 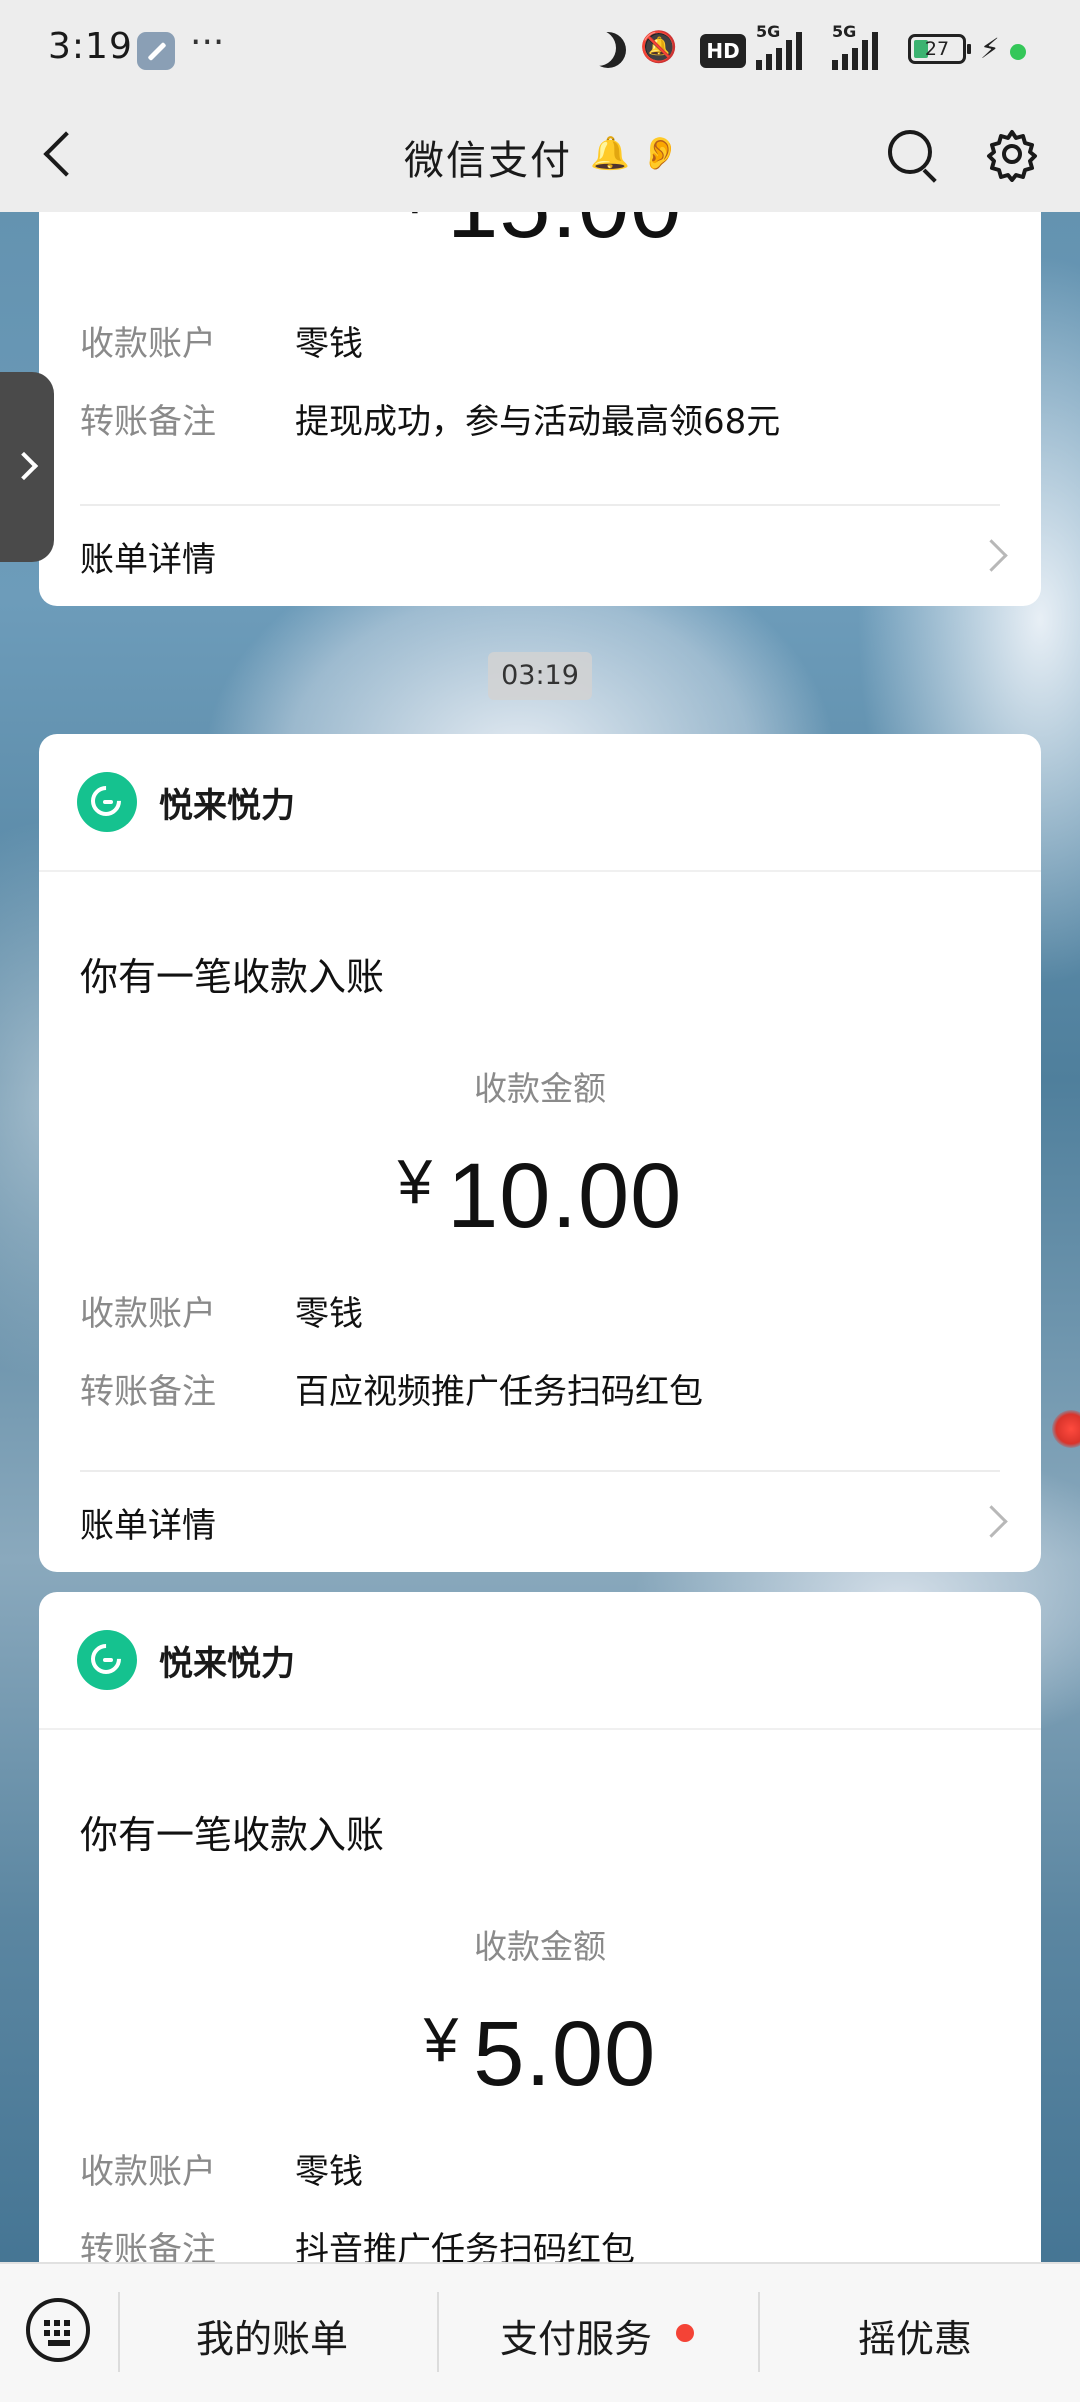 What do you see at coordinates (610, 153) in the screenshot?
I see `bell-muted-icon: 🔔` at bounding box center [610, 153].